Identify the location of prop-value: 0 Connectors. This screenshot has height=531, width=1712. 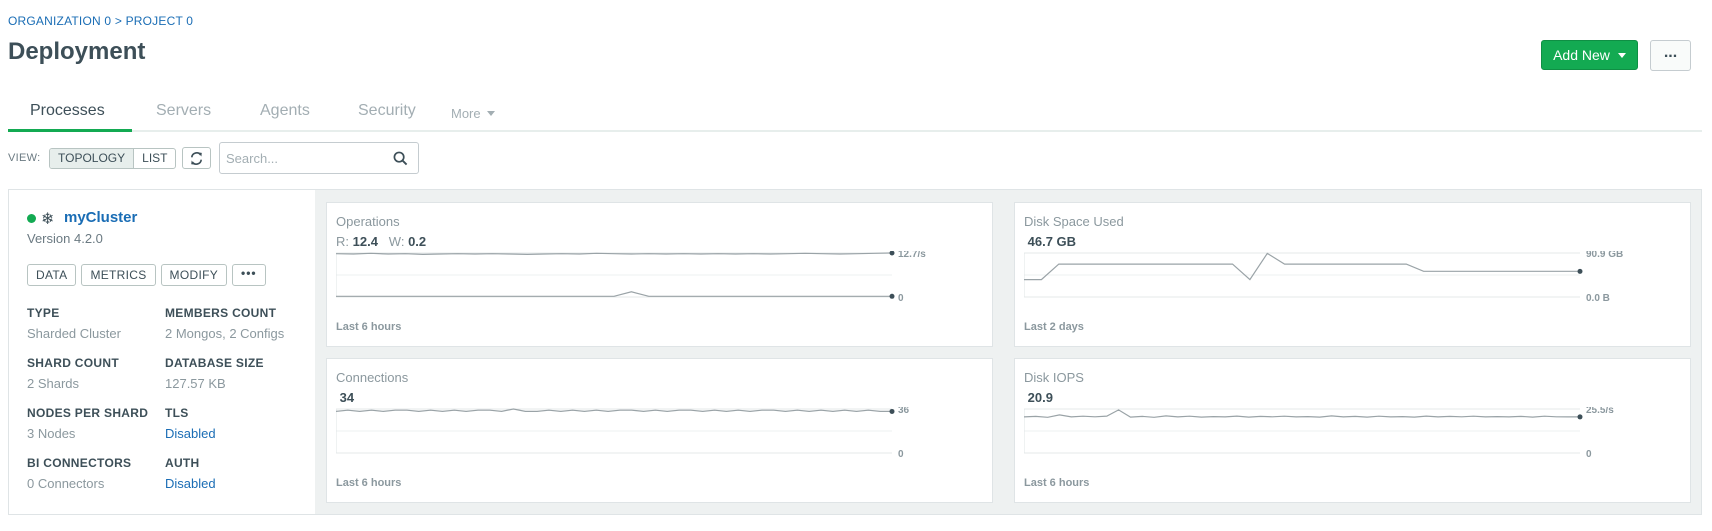
(66, 483).